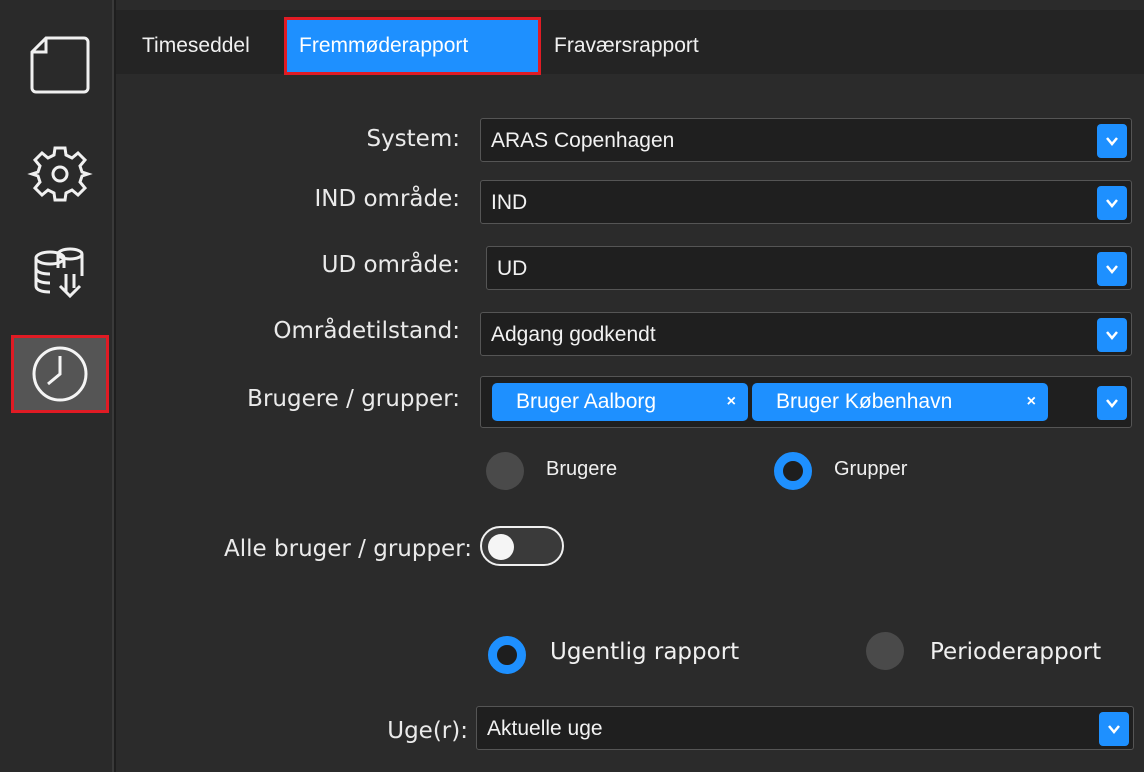 Image resolution: width=1144 pixels, height=772 pixels. Describe the element at coordinates (413, 139) in the screenshot. I see `system-label: System:` at that location.